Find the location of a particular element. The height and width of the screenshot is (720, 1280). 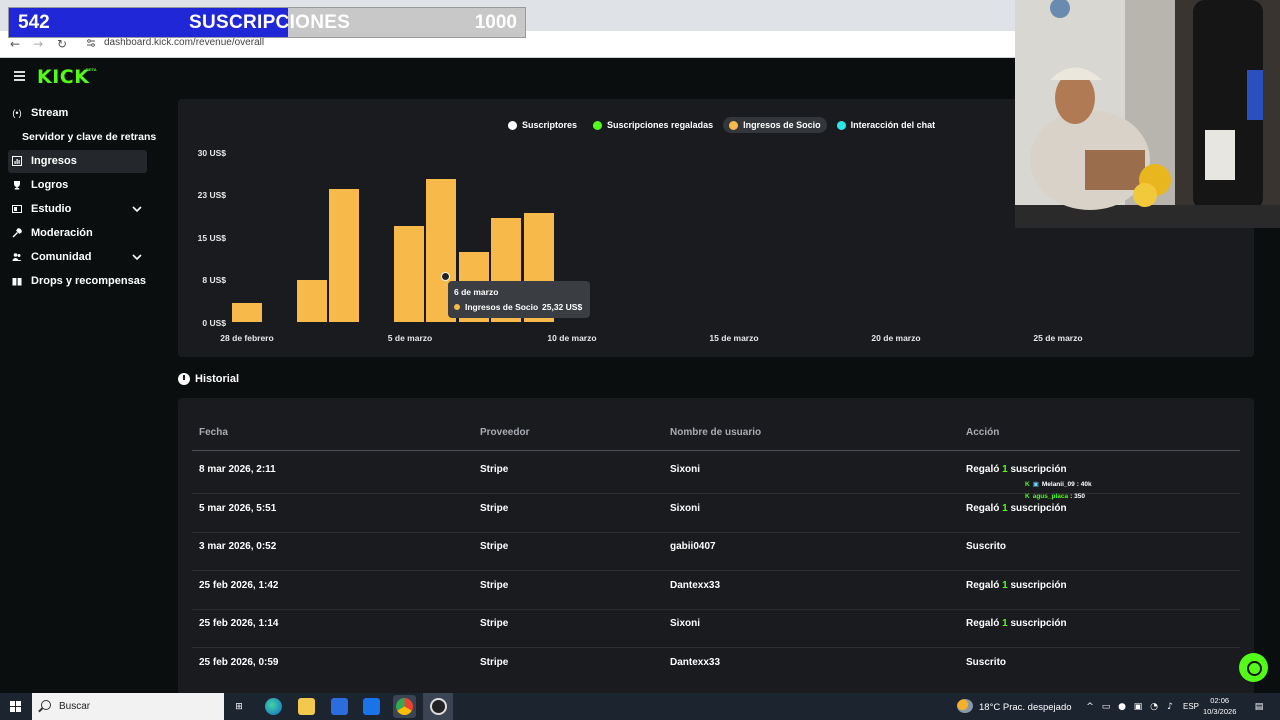

support-chat-button is located at coordinates (1253, 667).